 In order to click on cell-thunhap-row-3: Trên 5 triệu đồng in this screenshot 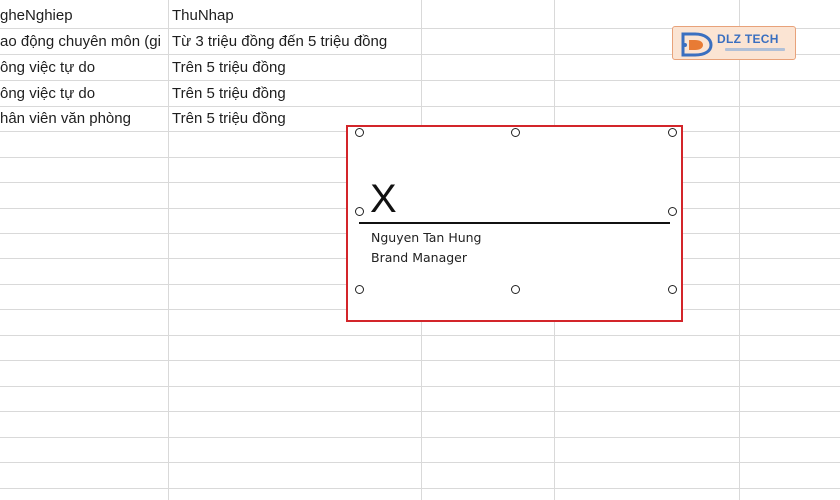, I will do `click(297, 67)`.